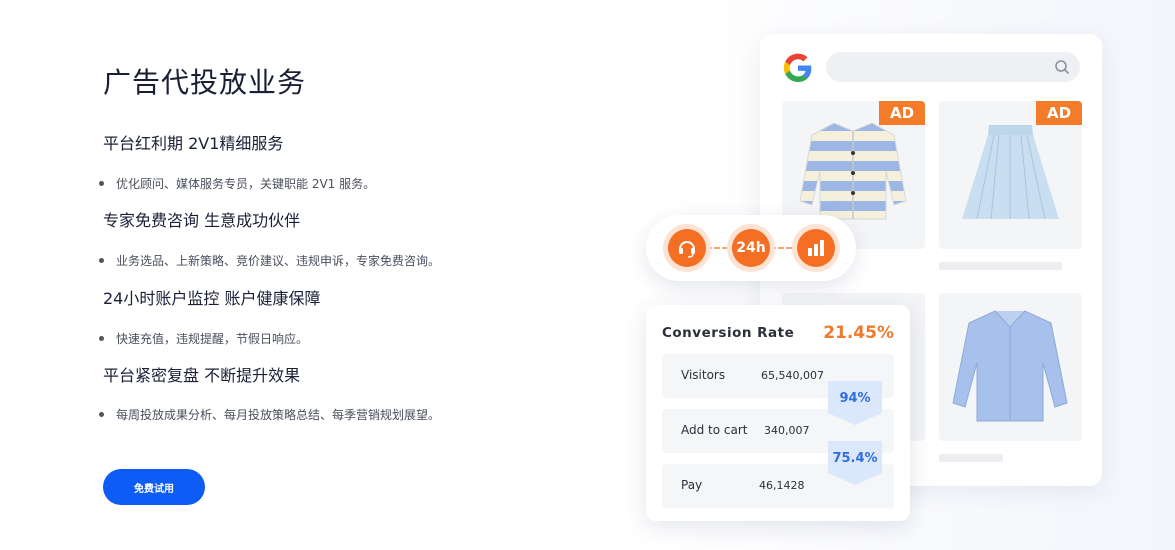  Describe the element at coordinates (787, 430) in the screenshot. I see `funnel-value: 340,007` at that location.